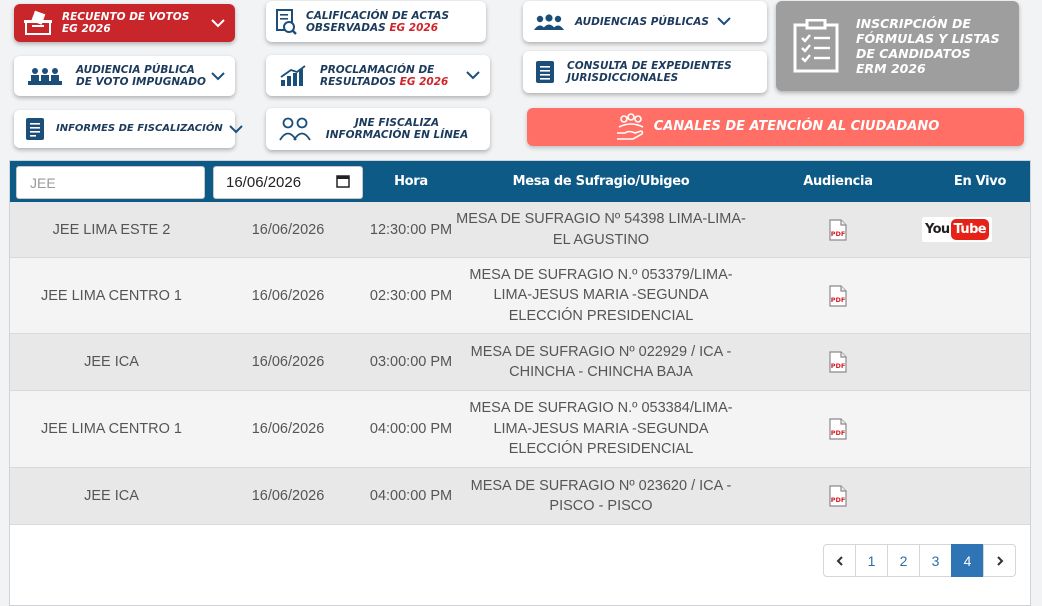  I want to click on calendar-icon, so click(343, 183).